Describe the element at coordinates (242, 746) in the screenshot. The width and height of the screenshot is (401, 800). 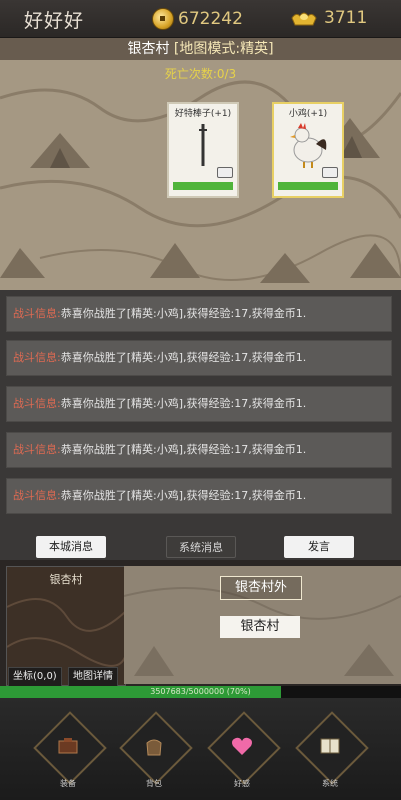
I see `heart-icon` at that location.